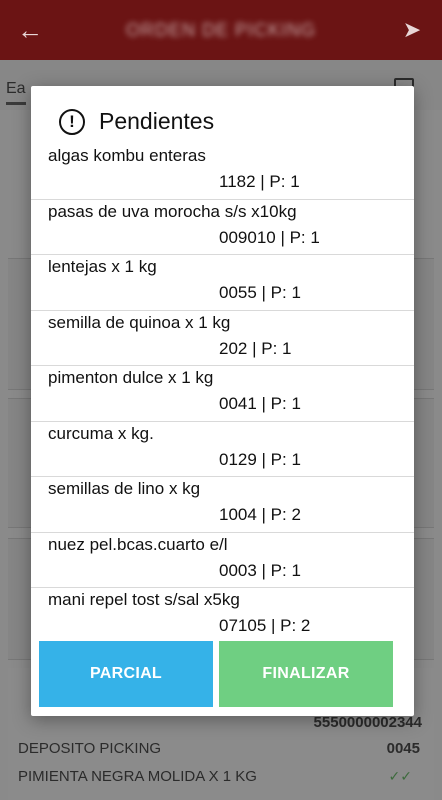 The image size is (442, 800). I want to click on deposit-code: 0045, so click(403, 748).